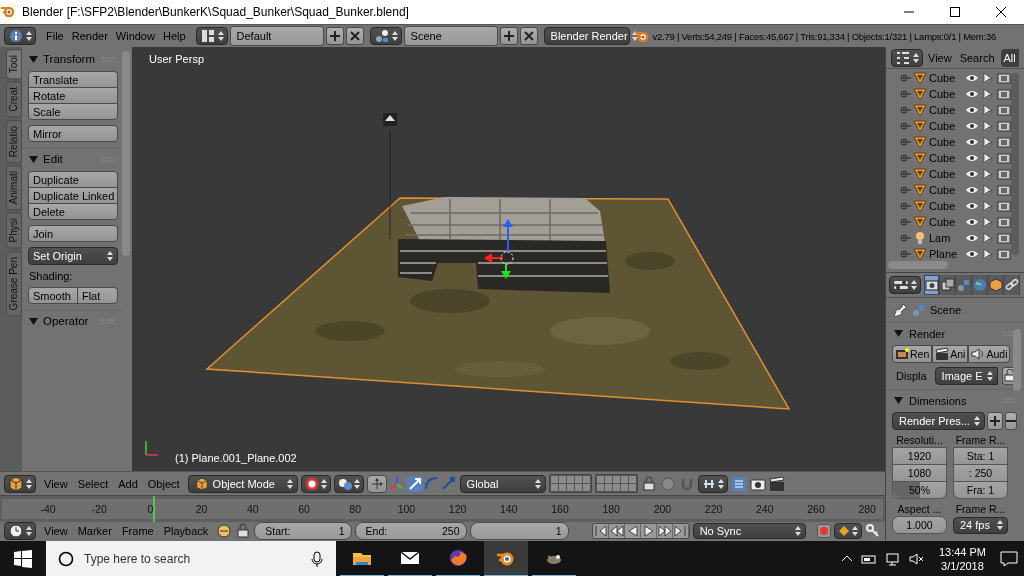  What do you see at coordinates (201, 509) in the screenshot?
I see `frame-number: 20` at bounding box center [201, 509].